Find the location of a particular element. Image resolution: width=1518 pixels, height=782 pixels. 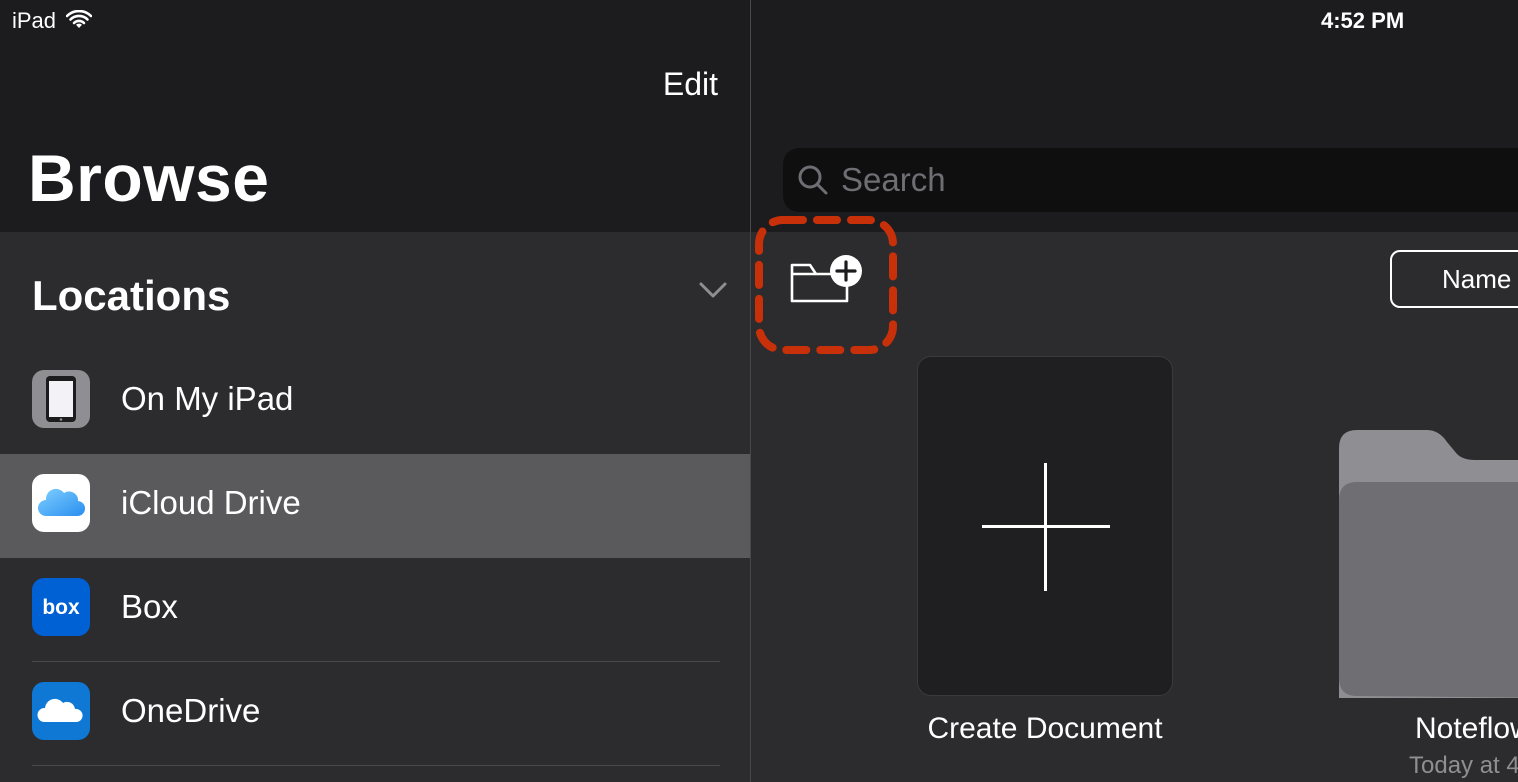

device-name: iPad is located at coordinates (34, 20).